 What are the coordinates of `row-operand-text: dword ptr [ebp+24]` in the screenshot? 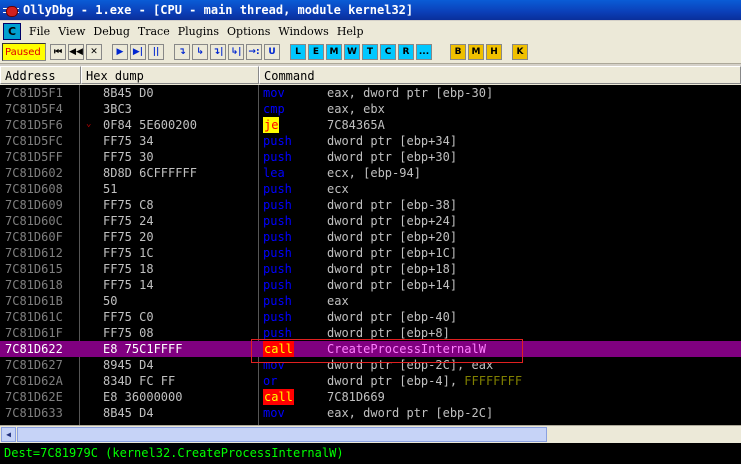 It's located at (392, 221).